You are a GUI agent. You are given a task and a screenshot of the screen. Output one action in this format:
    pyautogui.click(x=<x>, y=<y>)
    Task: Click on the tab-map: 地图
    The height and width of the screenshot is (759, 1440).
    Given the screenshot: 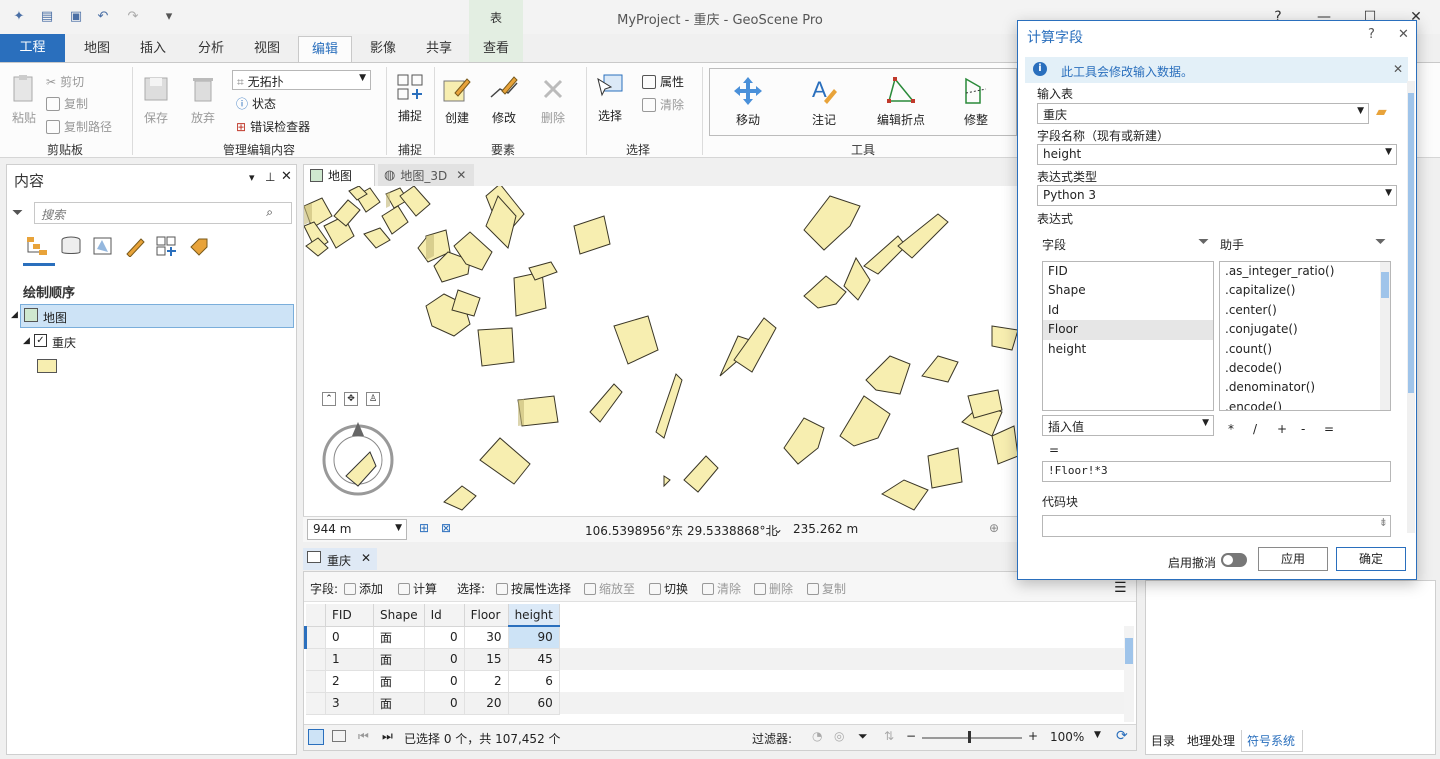 What is the action you would take?
    pyautogui.click(x=97, y=49)
    